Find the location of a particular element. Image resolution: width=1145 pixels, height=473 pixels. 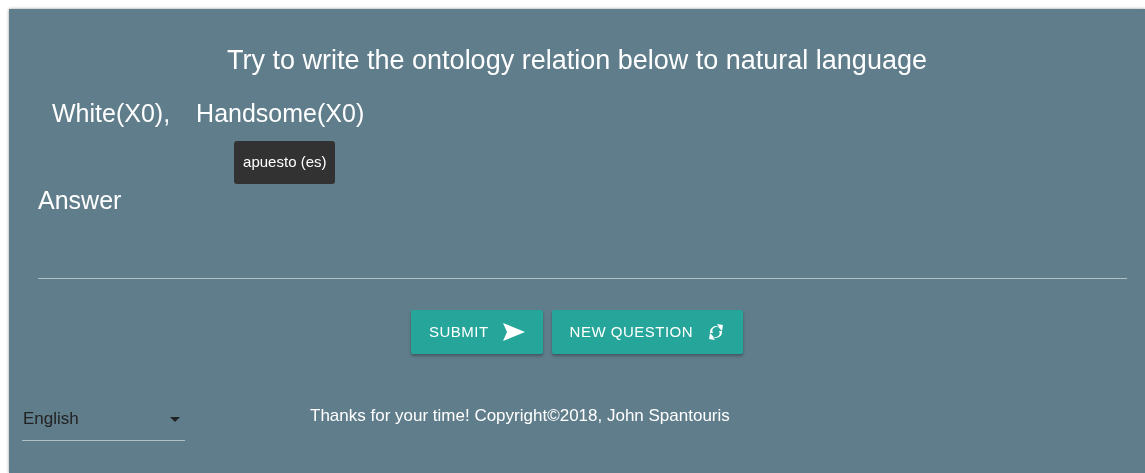

refresh-icon is located at coordinates (716, 332).